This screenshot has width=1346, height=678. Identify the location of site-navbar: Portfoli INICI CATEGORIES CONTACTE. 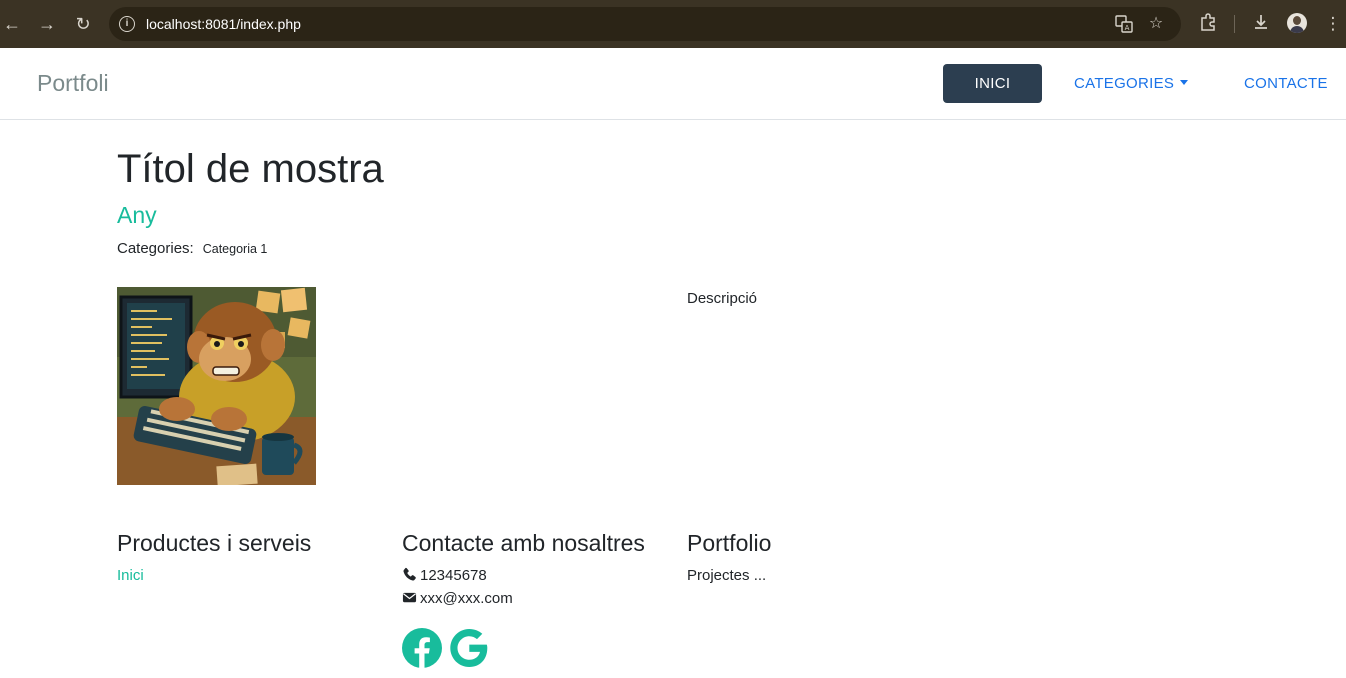
(673, 84).